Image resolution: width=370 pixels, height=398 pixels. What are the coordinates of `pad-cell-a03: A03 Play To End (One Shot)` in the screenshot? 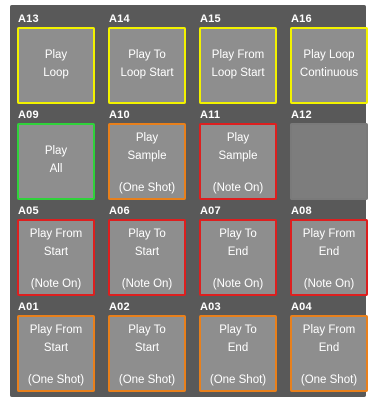 It's located at (238, 345).